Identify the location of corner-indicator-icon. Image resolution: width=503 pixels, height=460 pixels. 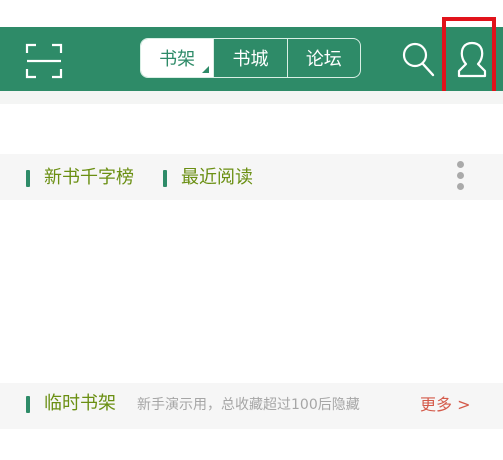
(206, 69).